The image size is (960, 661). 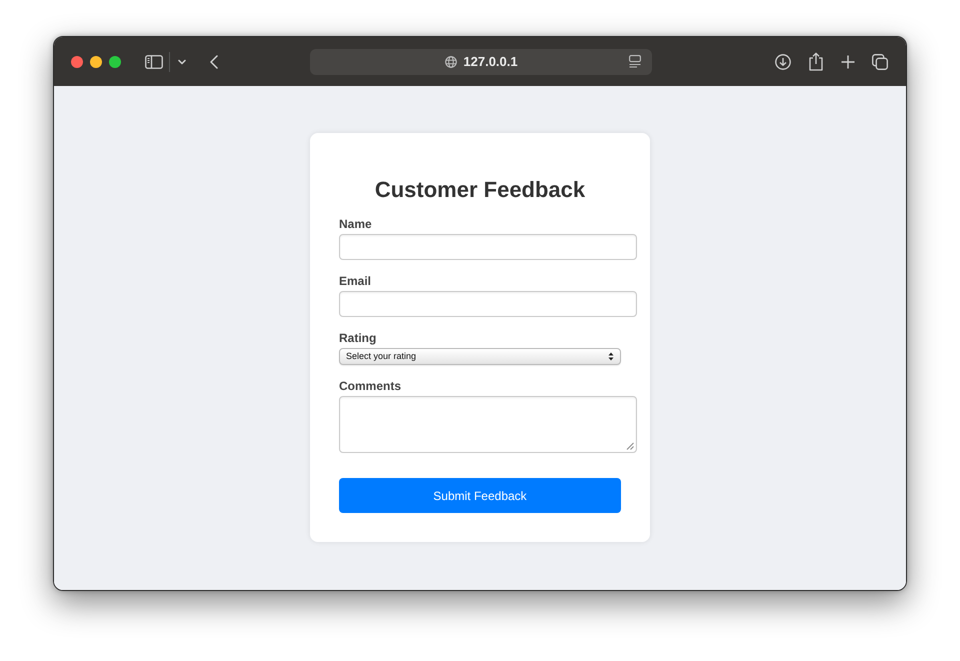 I want to click on textarea-field, so click(x=488, y=424).